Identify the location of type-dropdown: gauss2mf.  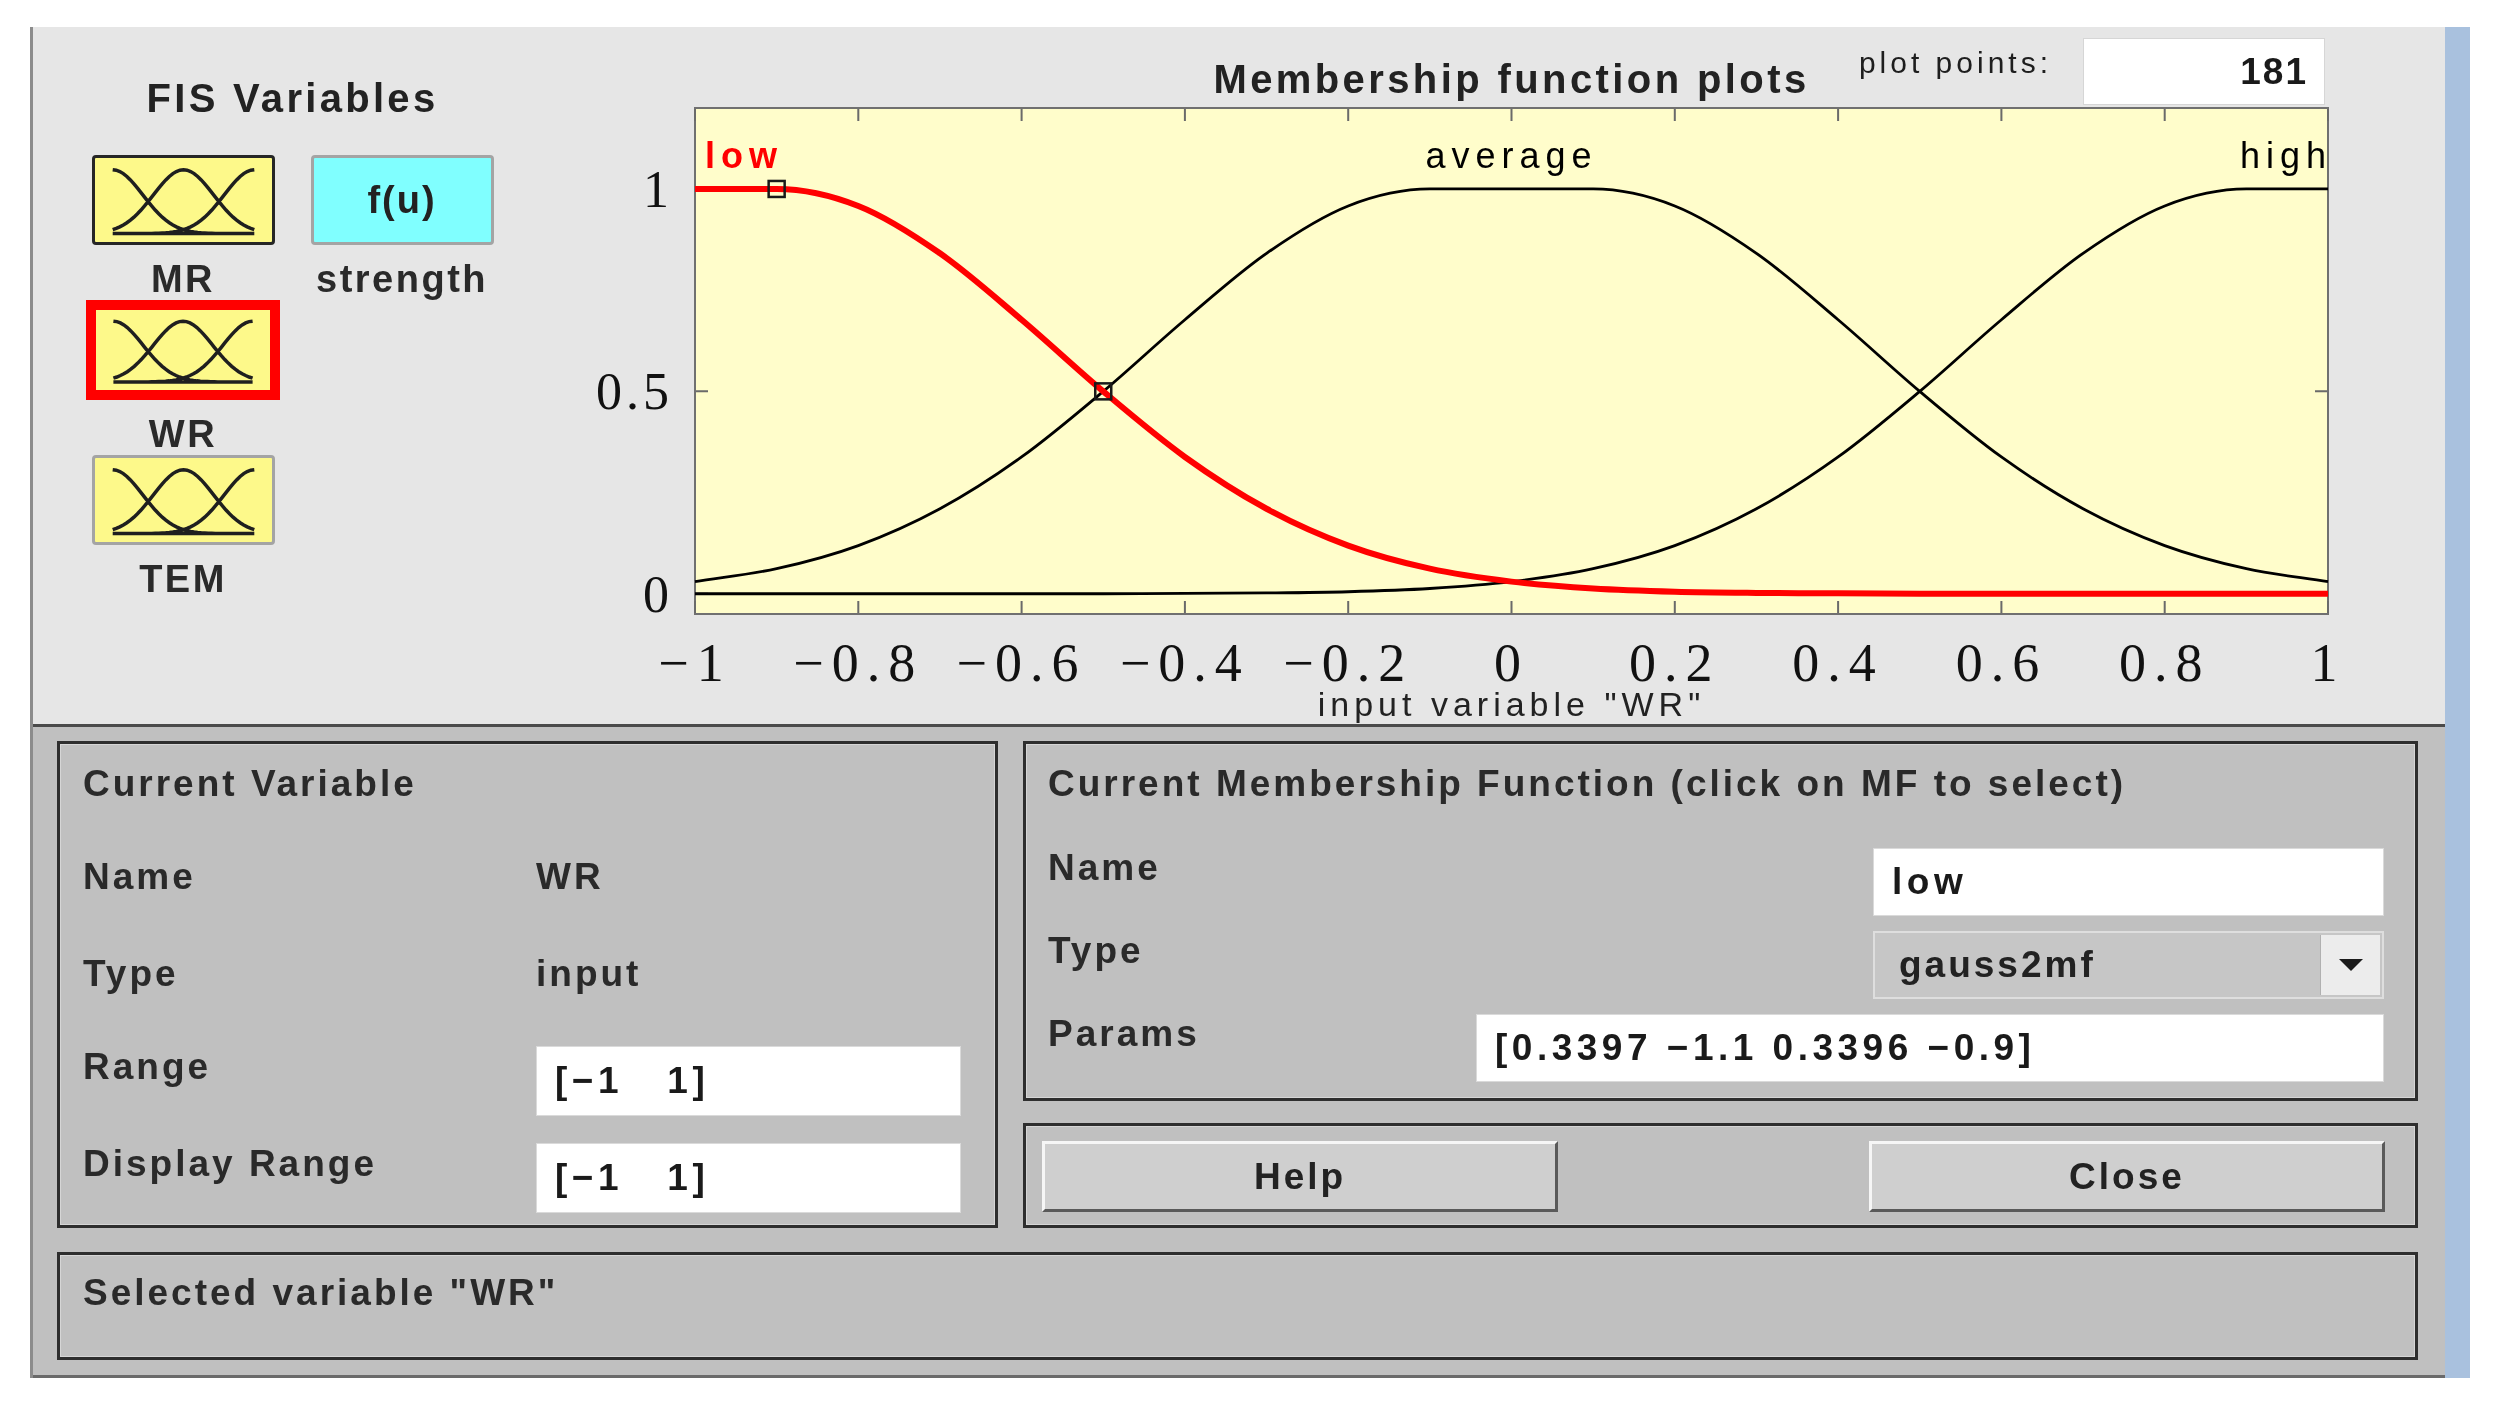
(2128, 965).